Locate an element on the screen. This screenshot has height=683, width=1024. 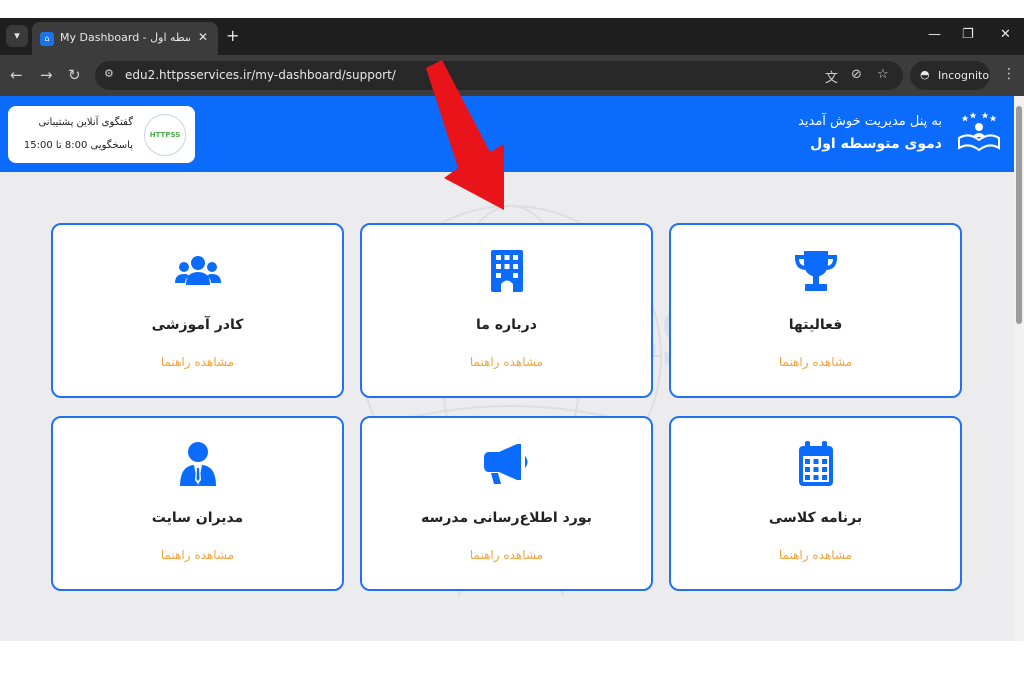
restore-icon: ❐ is located at coordinates (968, 34).